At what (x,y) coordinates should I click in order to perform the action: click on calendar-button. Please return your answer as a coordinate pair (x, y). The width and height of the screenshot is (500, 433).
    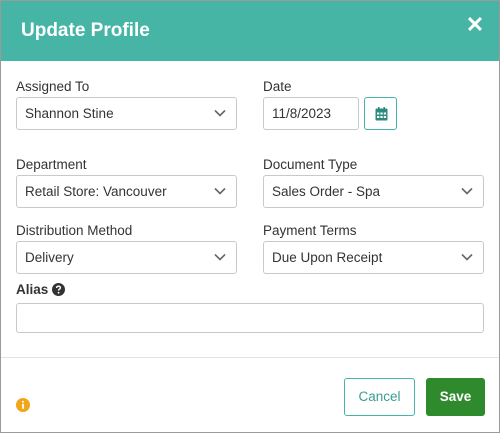
    Looking at the image, I should click on (380, 113).